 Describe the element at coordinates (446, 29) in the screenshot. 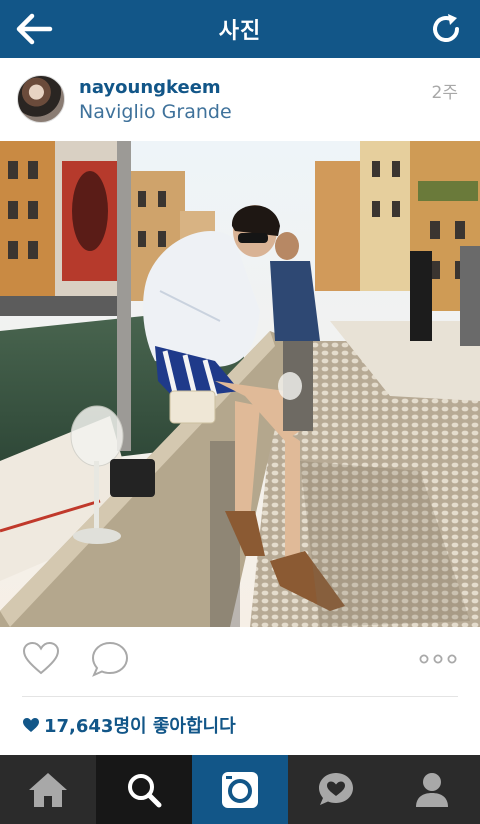

I see `refresh-icon` at that location.